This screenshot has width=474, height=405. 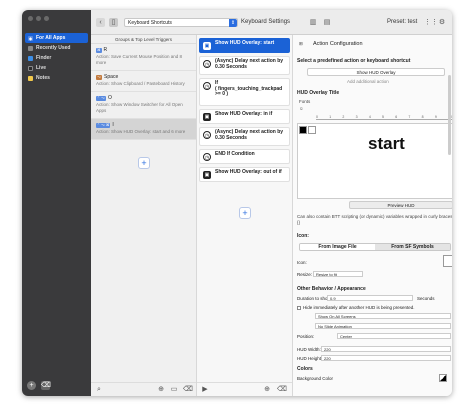 I want to click on app-item-live: Live, so click(x=56, y=68).